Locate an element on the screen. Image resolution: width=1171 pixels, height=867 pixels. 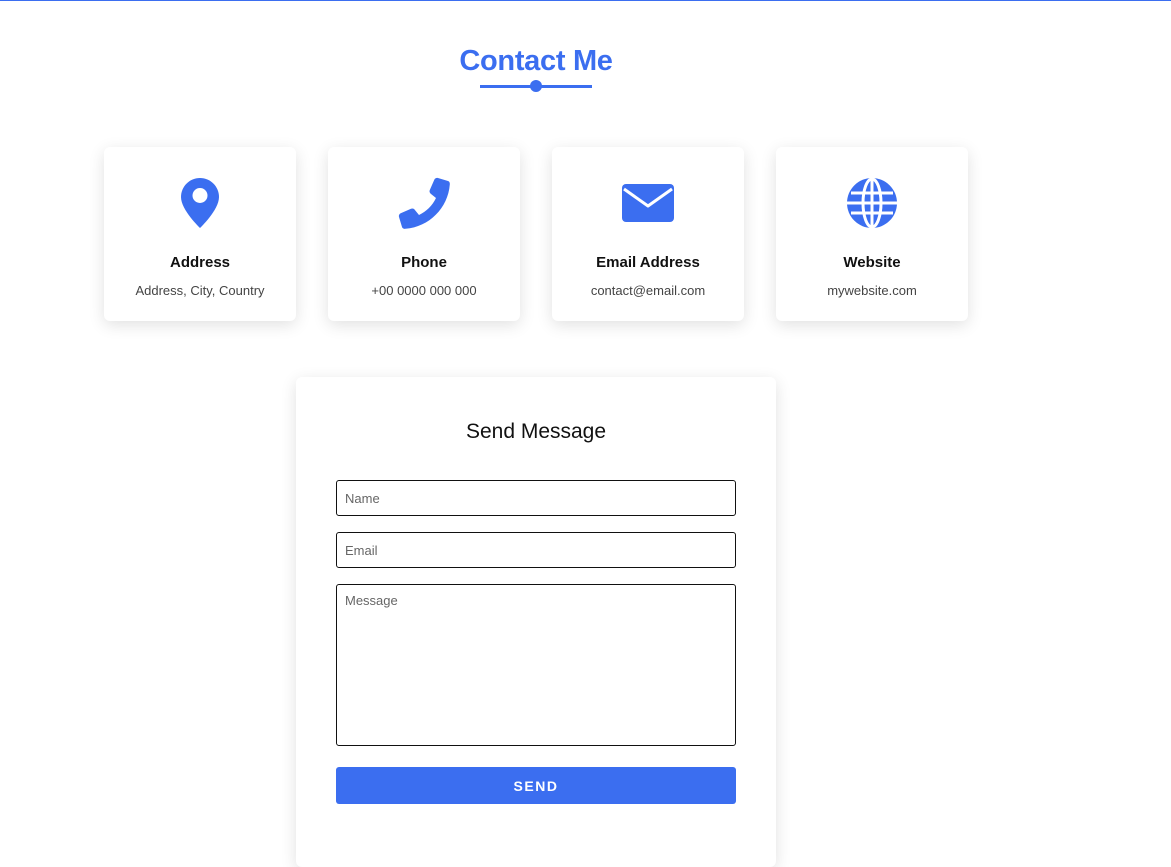
underline-dot is located at coordinates (536, 86).